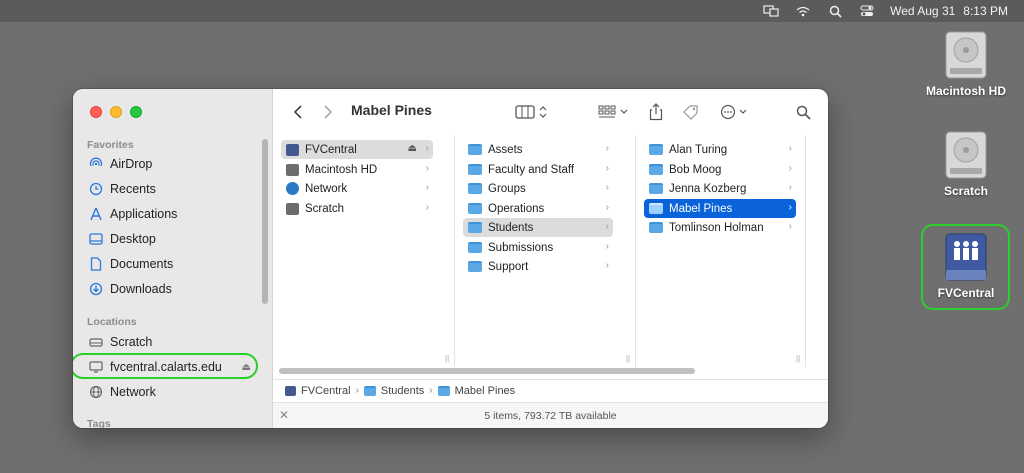 This screenshot has width=1024, height=473. I want to click on group-button, so click(613, 112).